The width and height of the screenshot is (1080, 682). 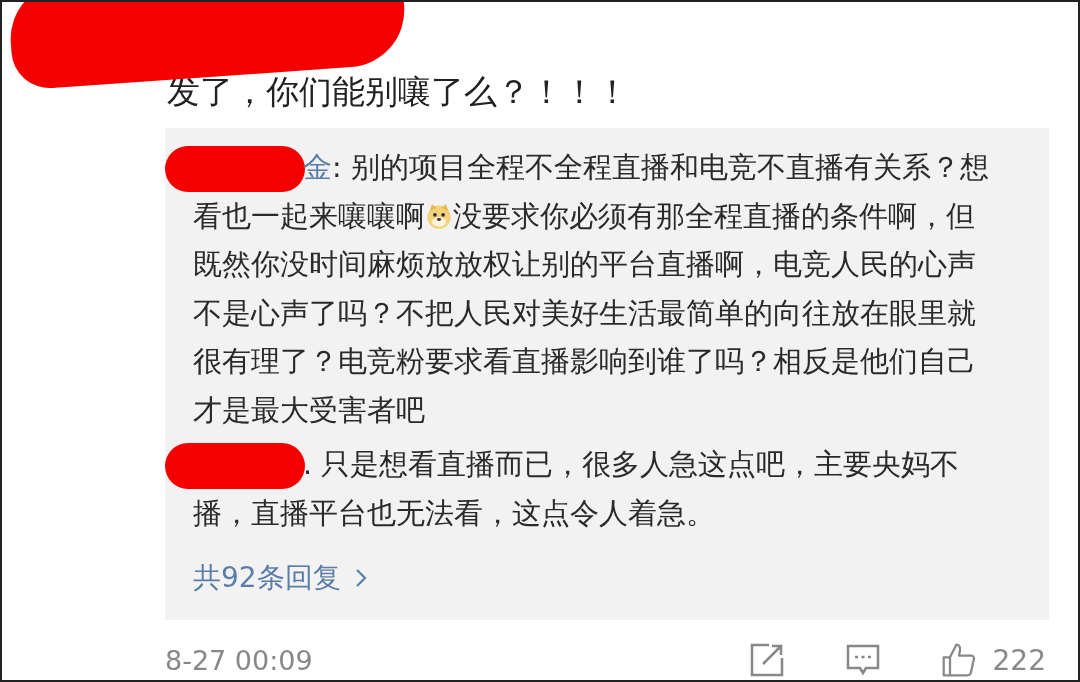 I want to click on reply-text: . 只是想看直播而已，很多人急这点吧，主要央妈不播，直播平台也无法看，这点令人着急。, so click(x=596, y=489).